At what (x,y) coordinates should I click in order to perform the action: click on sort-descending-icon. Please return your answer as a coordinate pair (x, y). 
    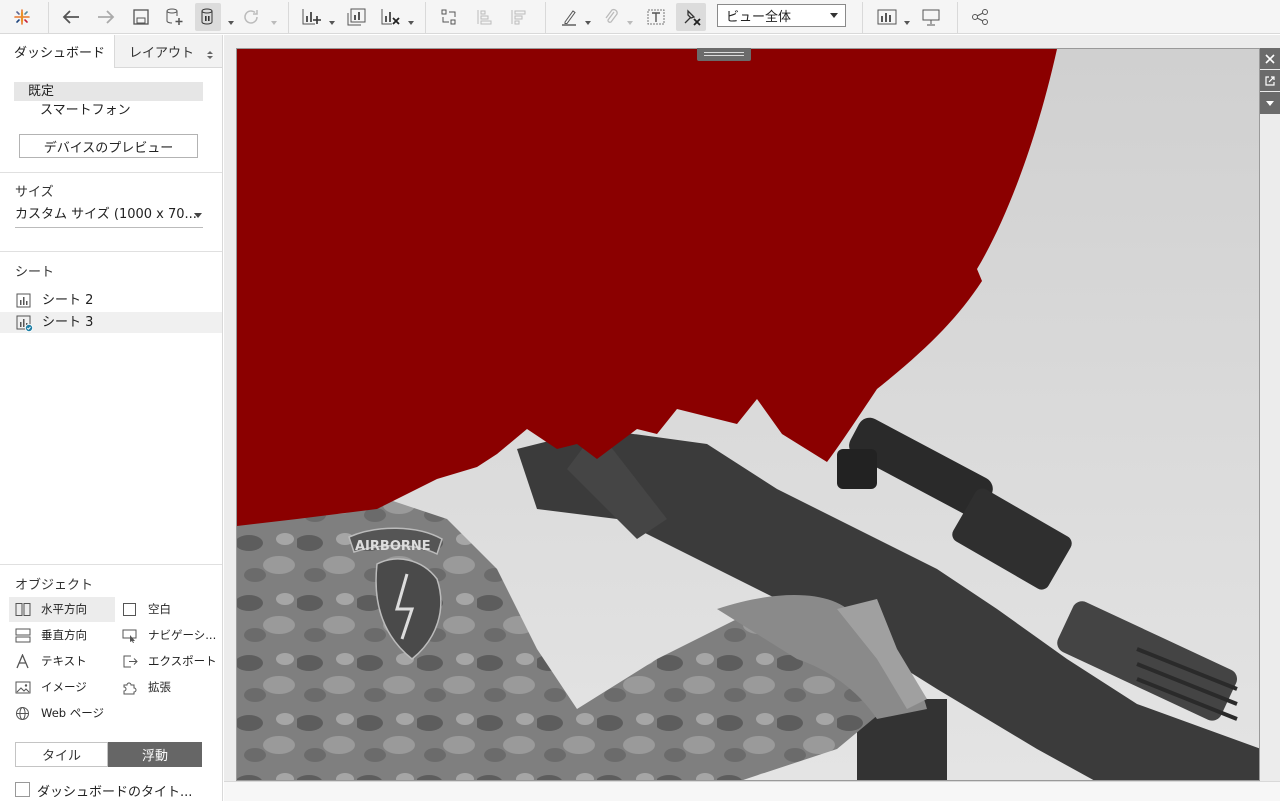
    Looking at the image, I should click on (518, 17).